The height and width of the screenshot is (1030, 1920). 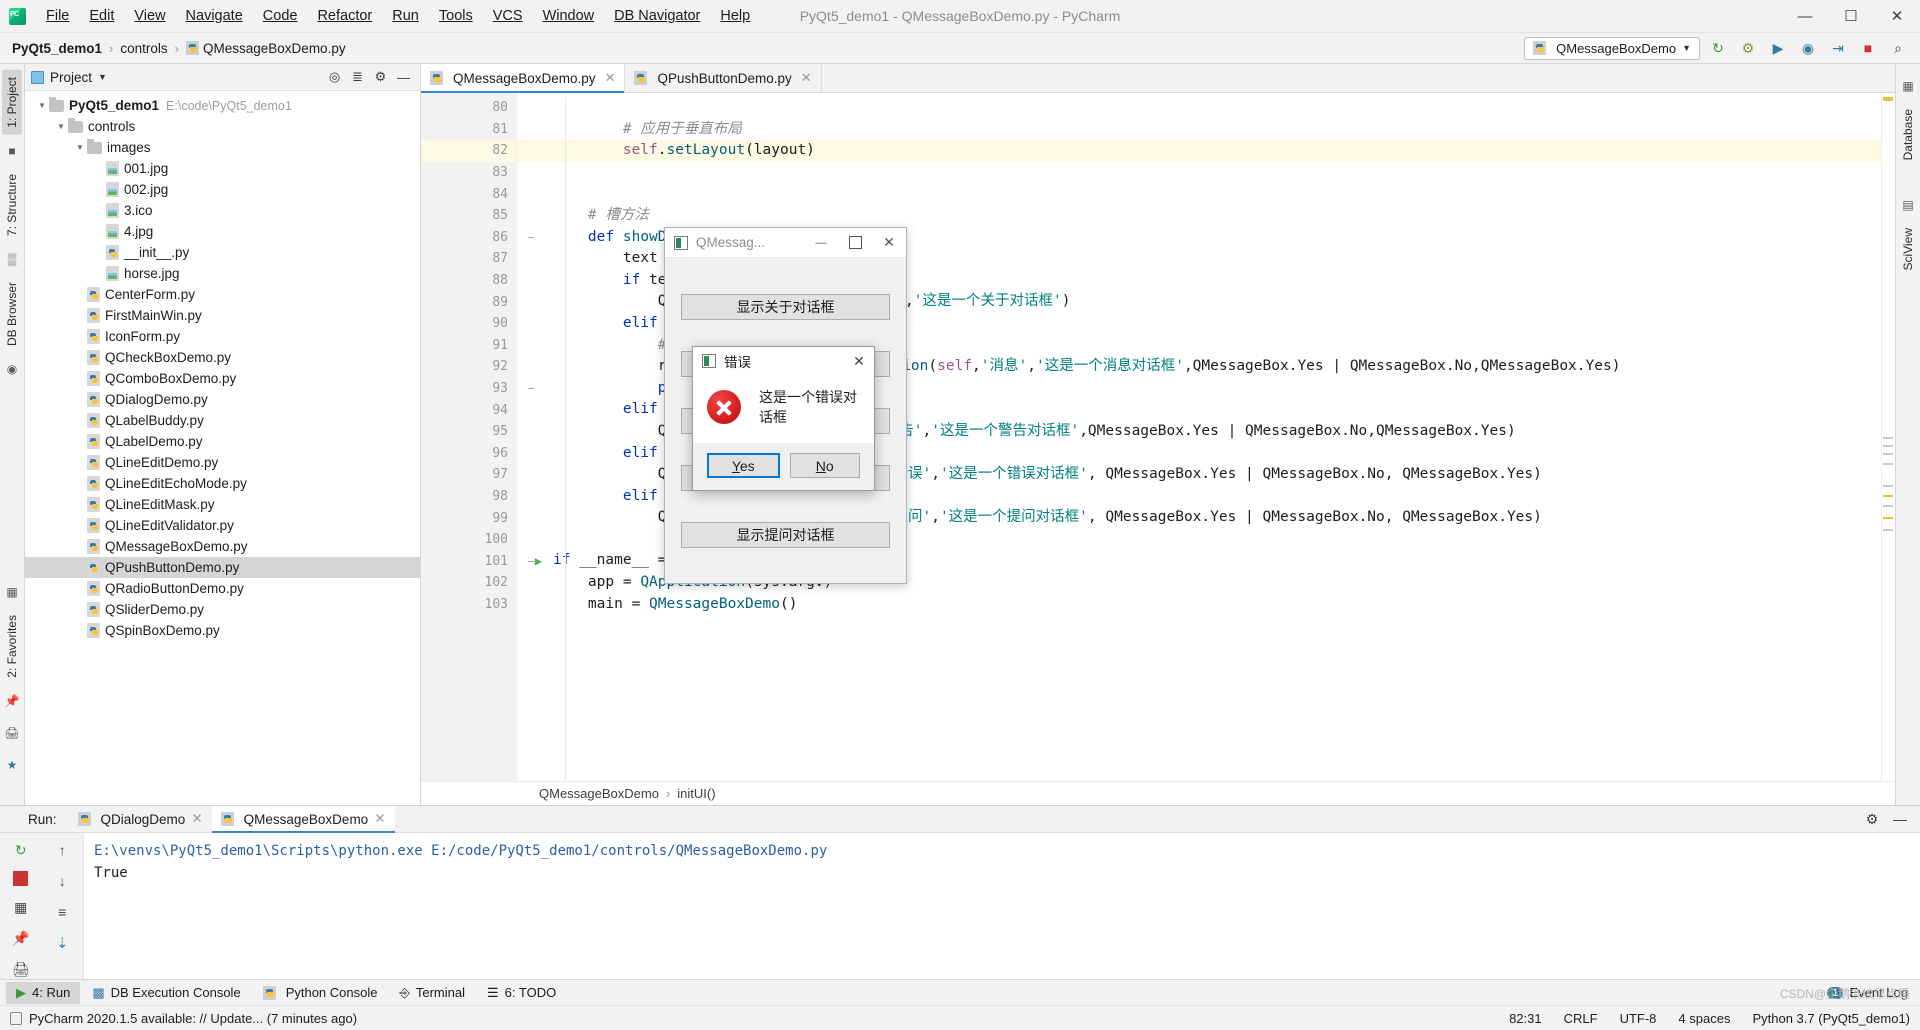 I want to click on editor-crumb-method: initUI(), so click(x=696, y=793).